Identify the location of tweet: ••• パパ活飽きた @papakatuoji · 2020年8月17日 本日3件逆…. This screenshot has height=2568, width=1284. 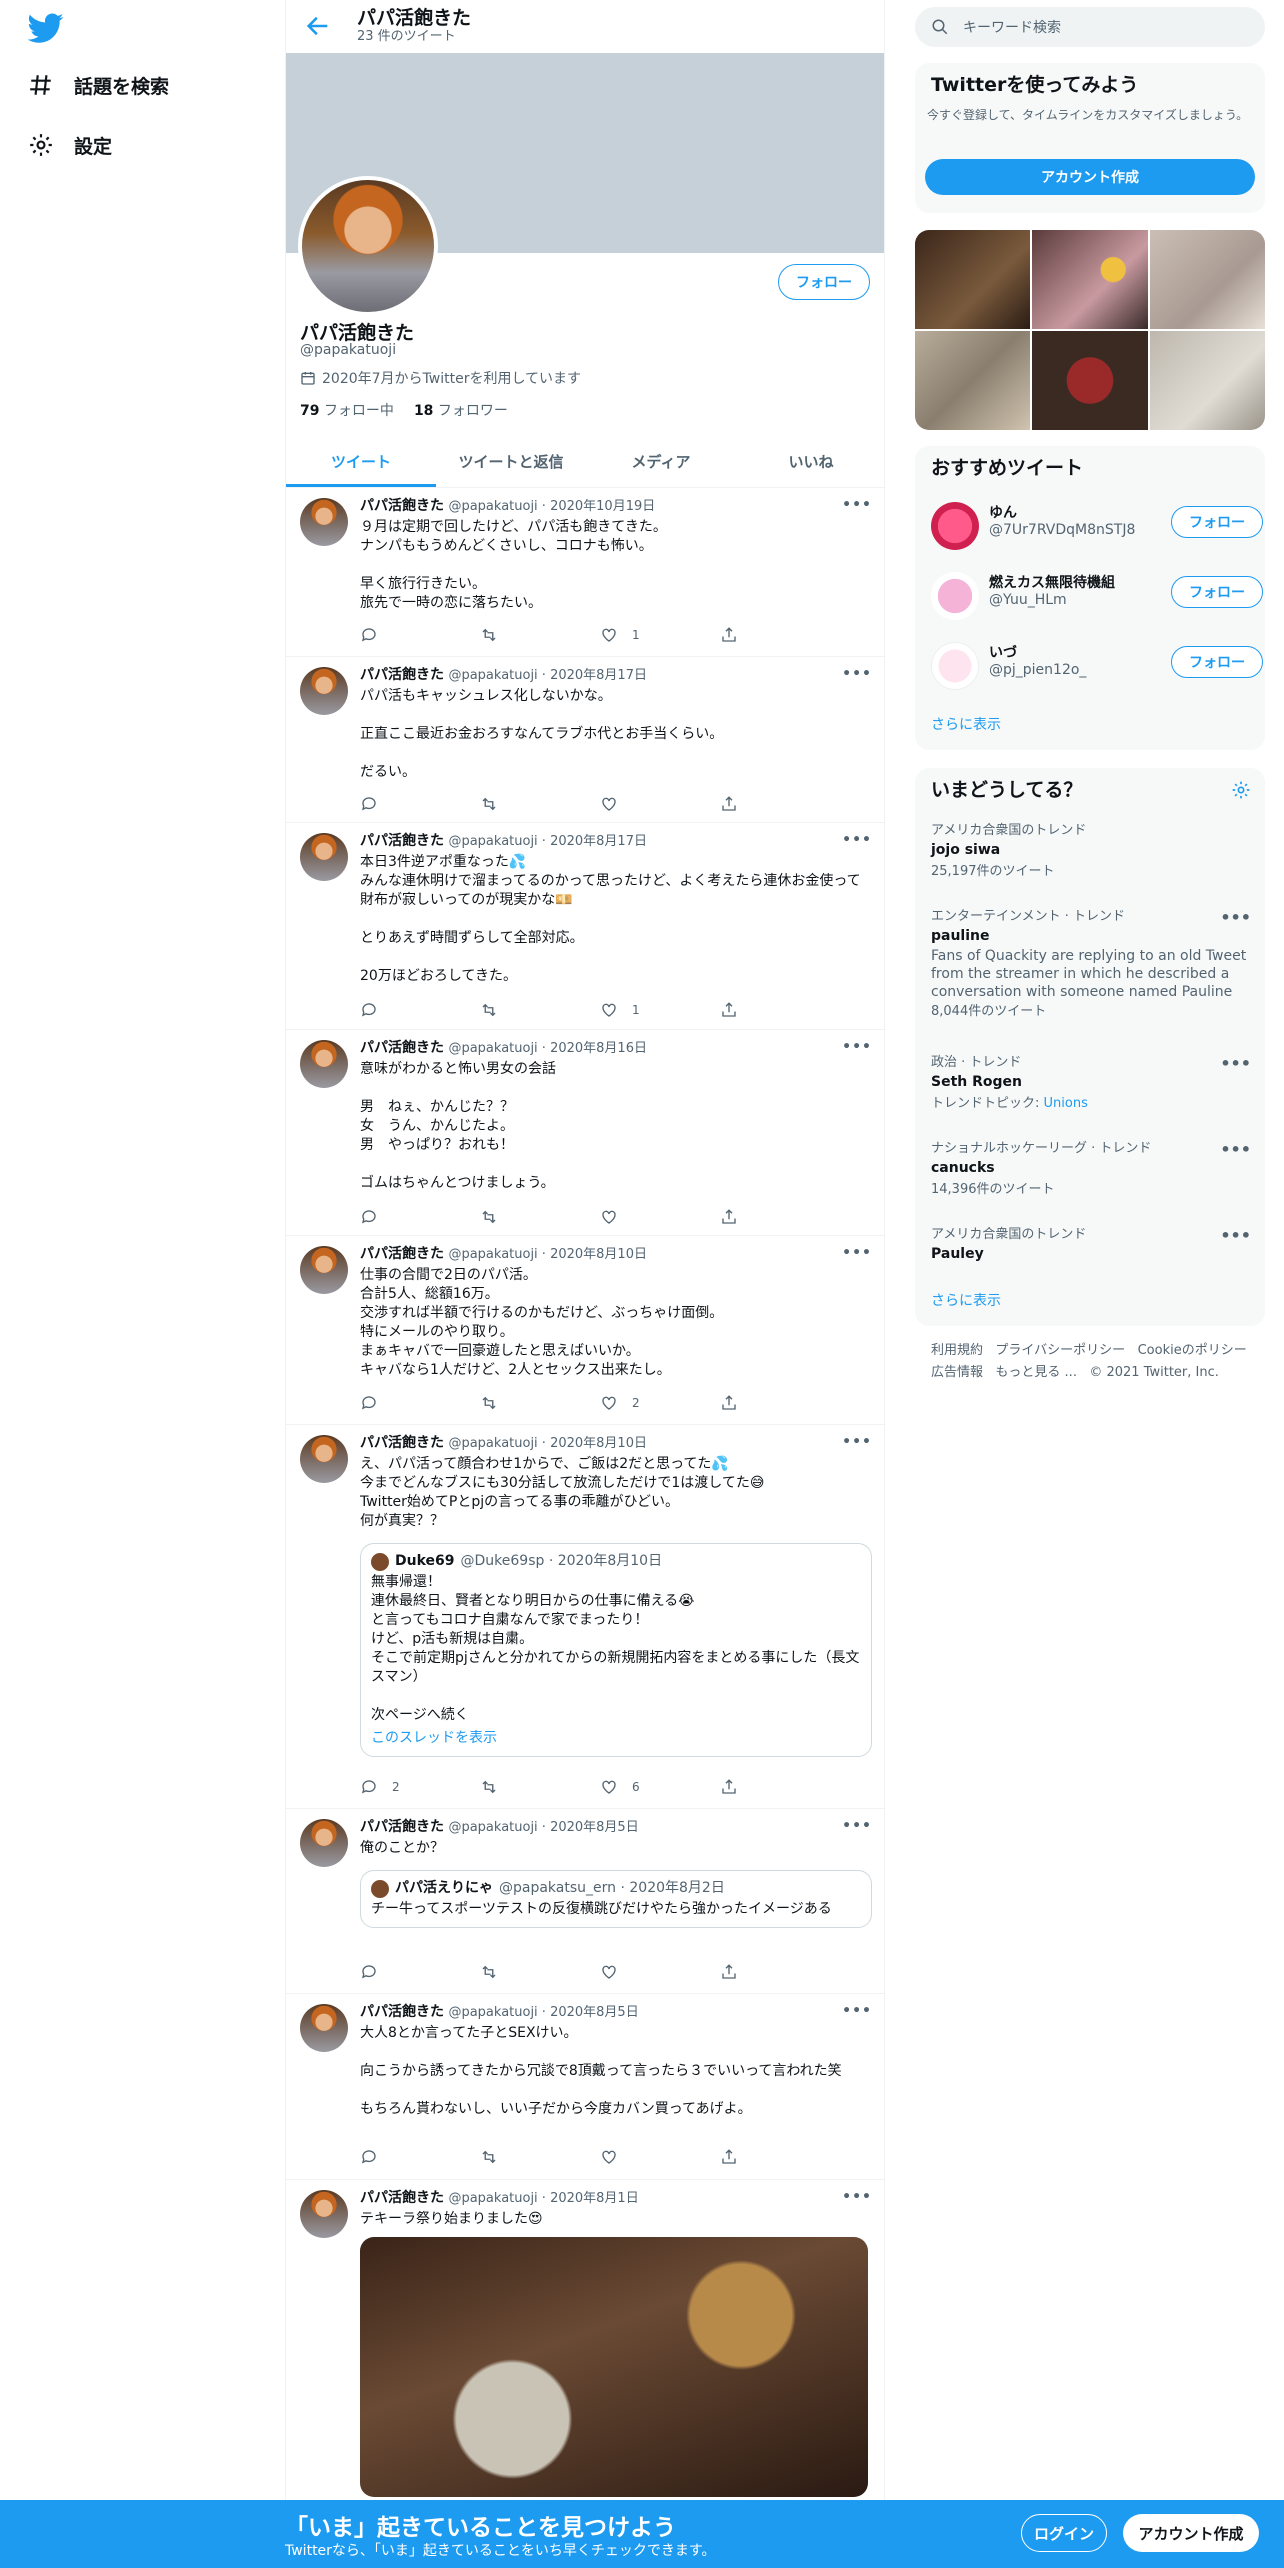
(585, 926).